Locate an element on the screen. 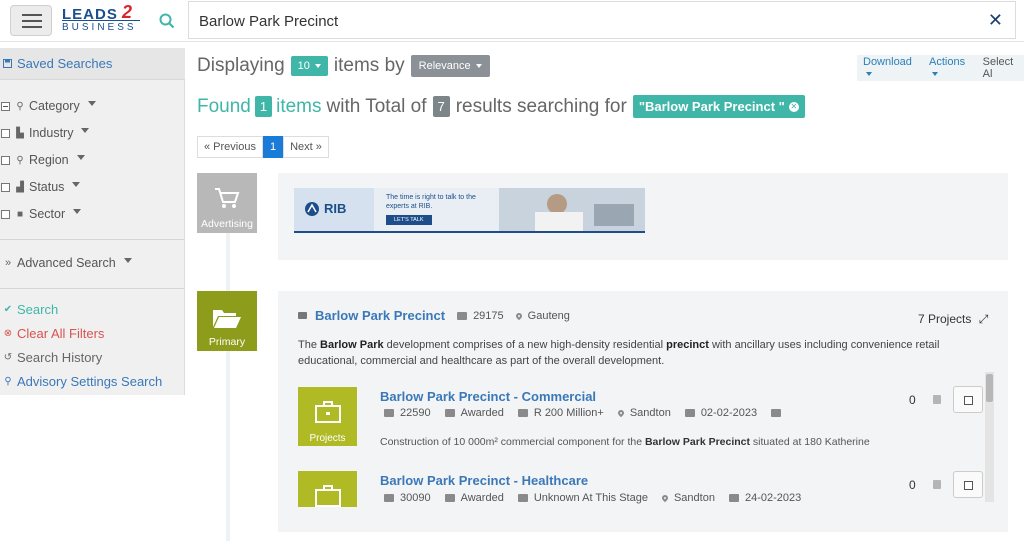  next-page-button: Next » is located at coordinates (306, 147).